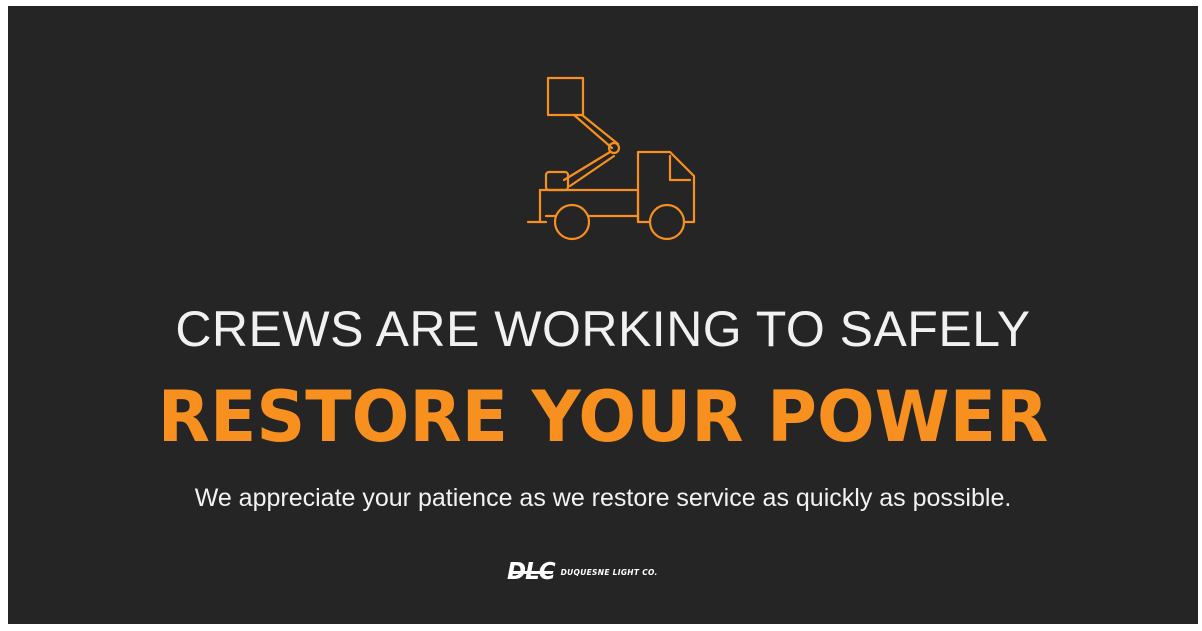 Image resolution: width=1202 pixels, height=631 pixels. Describe the element at coordinates (609, 572) in the screenshot. I see `logo-company-name: DUQUESNE LIGHT CO.` at that location.